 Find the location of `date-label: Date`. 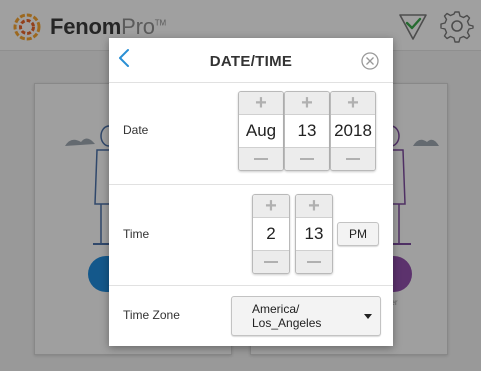

date-label: Date is located at coordinates (136, 130).